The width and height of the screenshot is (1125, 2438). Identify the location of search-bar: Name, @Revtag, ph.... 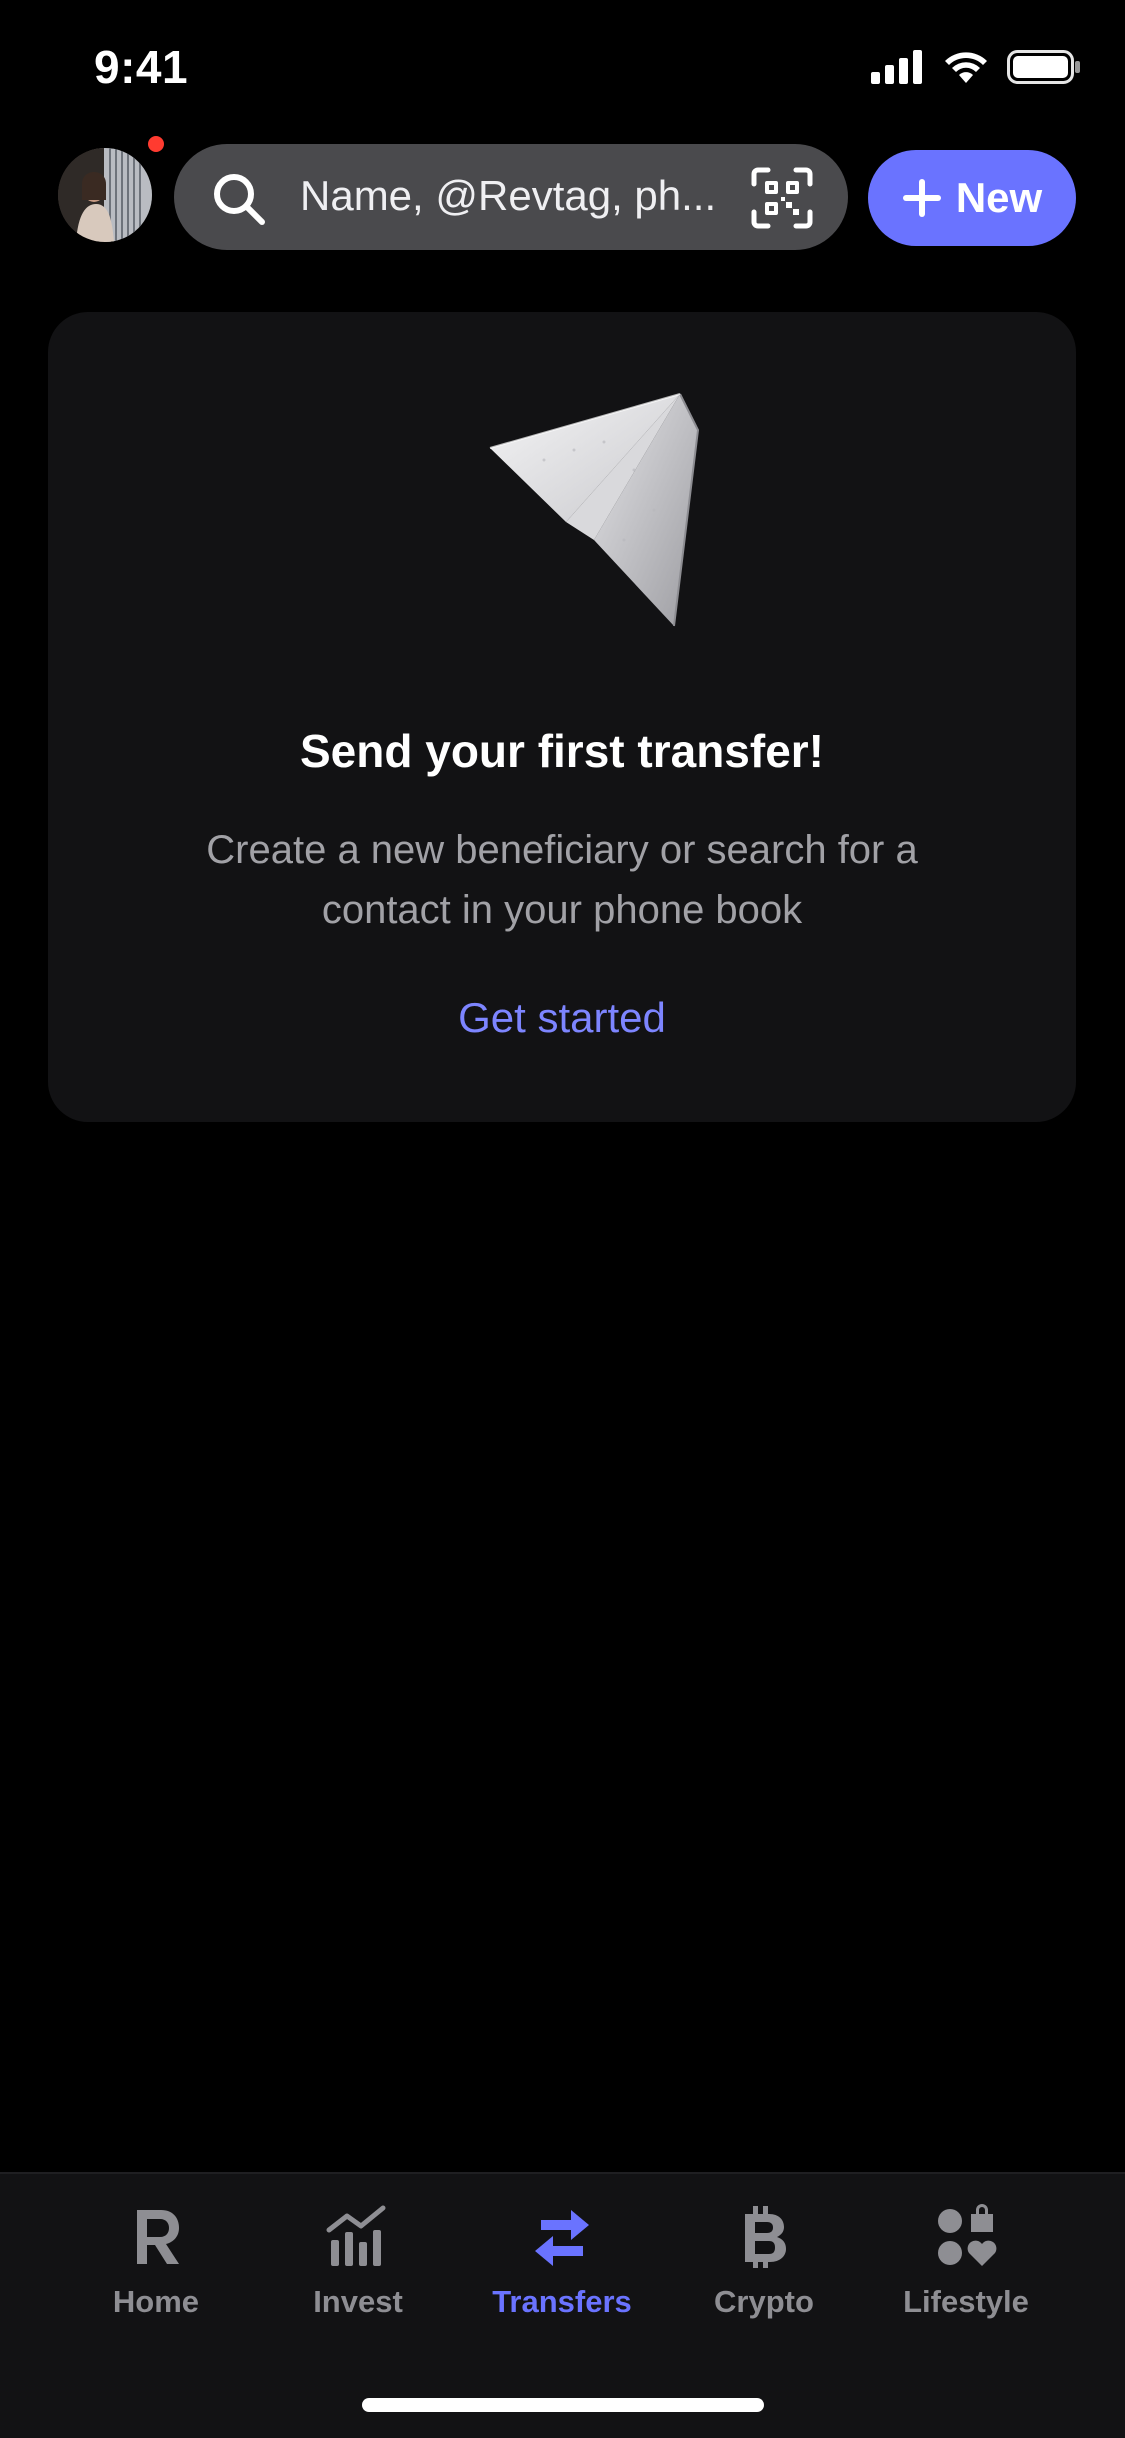
(511, 197).